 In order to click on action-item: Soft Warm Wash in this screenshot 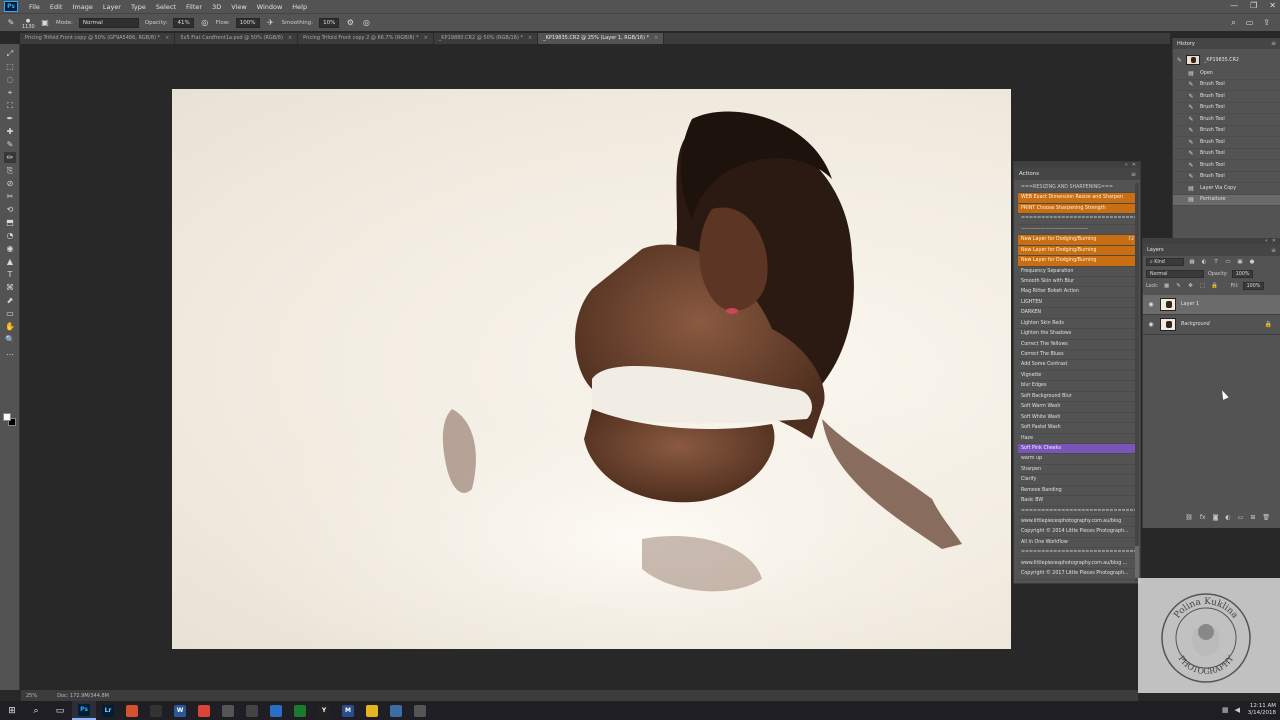, I will do `click(1077, 407)`.